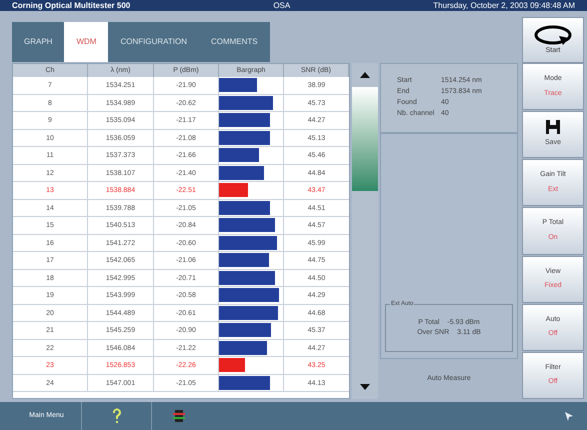 Image resolution: width=587 pixels, height=430 pixels. Describe the element at coordinates (281, 6) in the screenshot. I see `mode-label: OSA` at that location.